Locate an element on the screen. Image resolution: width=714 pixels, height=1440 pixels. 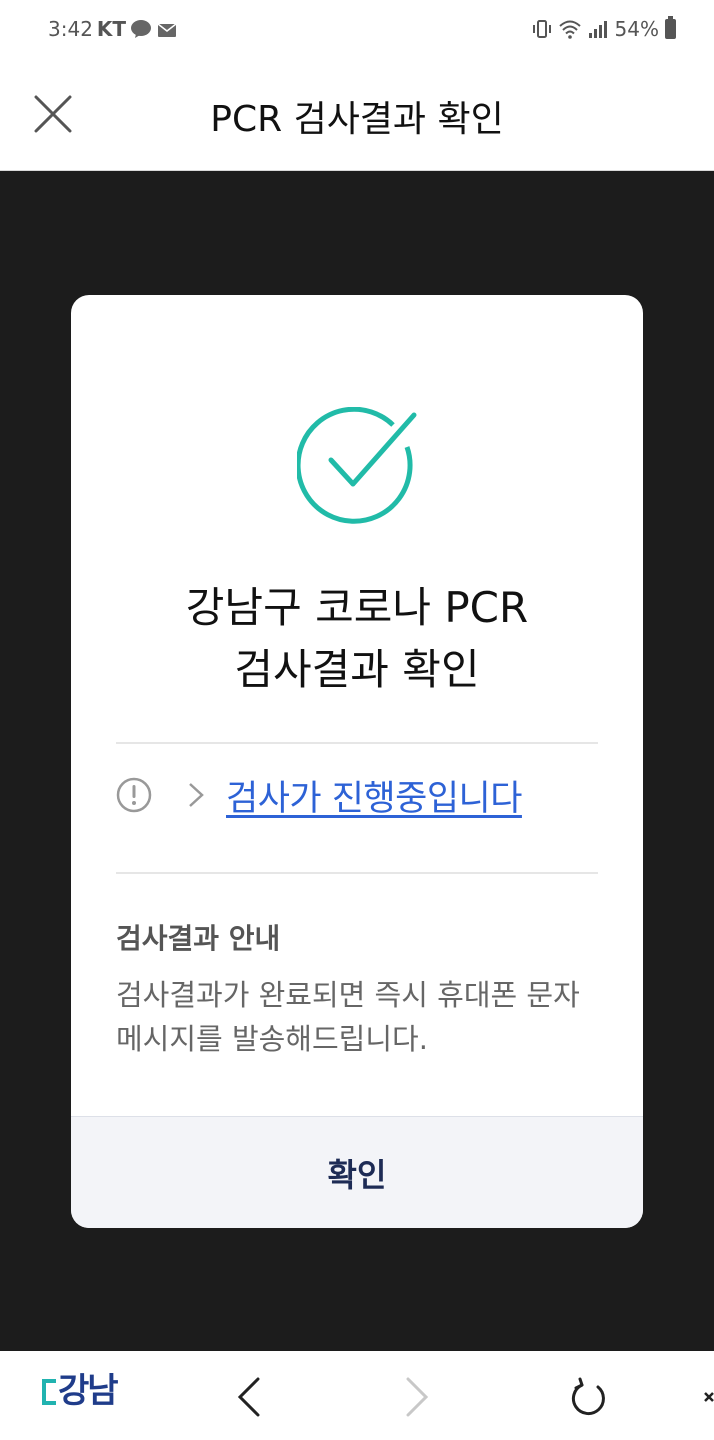
status-right: 54% is located at coordinates (603, 28).